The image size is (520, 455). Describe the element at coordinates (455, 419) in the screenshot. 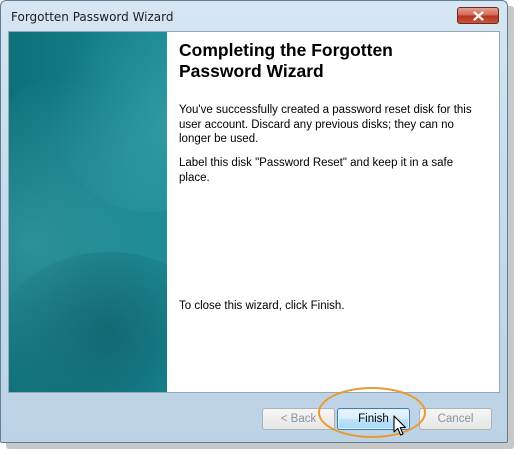

I see `cancel-button: Cancel` at that location.